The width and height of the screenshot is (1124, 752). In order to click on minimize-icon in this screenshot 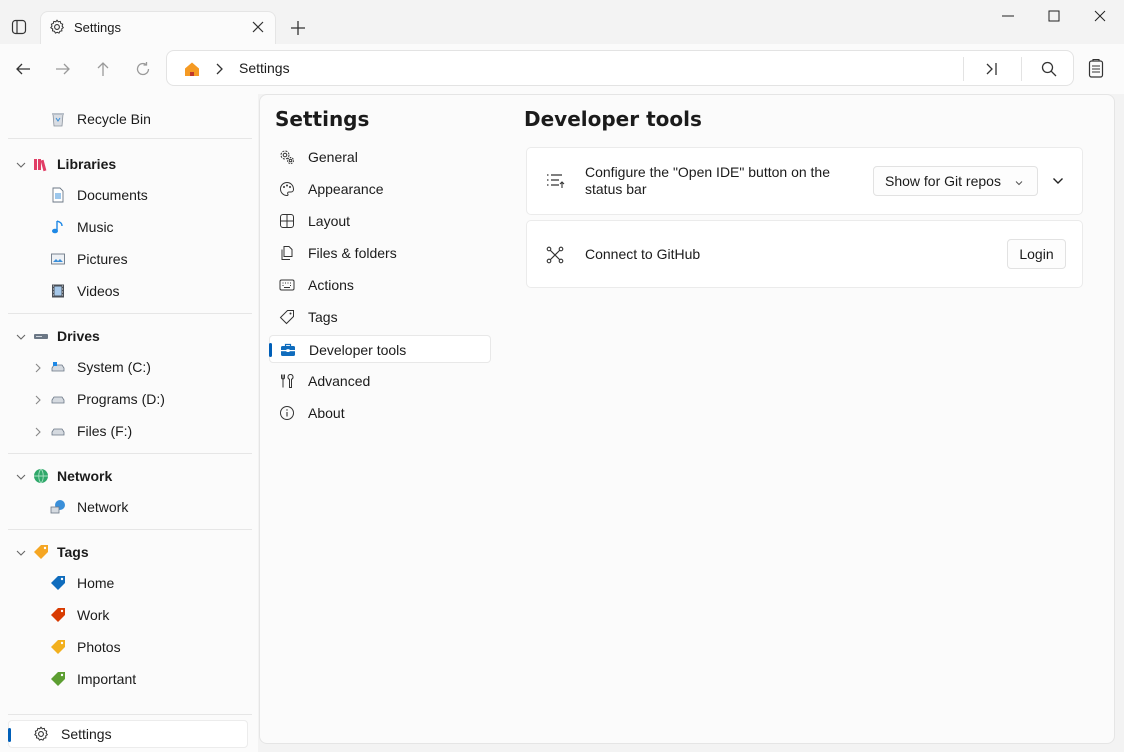, I will do `click(1008, 16)`.